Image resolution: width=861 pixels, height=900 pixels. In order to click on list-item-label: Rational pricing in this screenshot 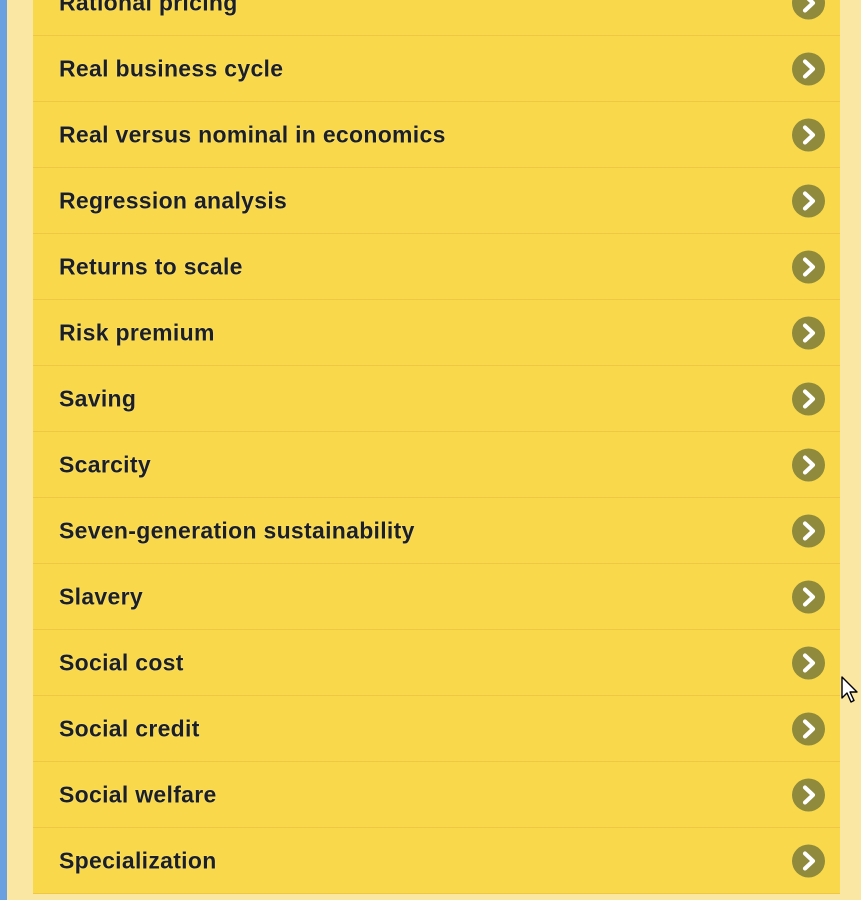, I will do `click(148, 7)`.